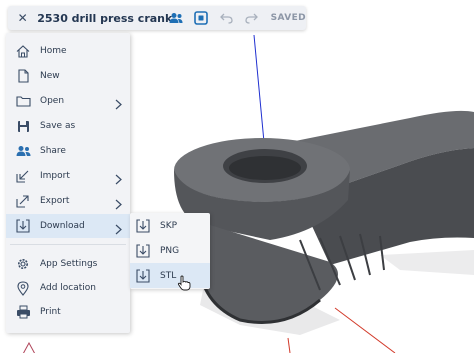 The height and width of the screenshot is (353, 474). I want to click on menu-label-import: Import, so click(55, 176).